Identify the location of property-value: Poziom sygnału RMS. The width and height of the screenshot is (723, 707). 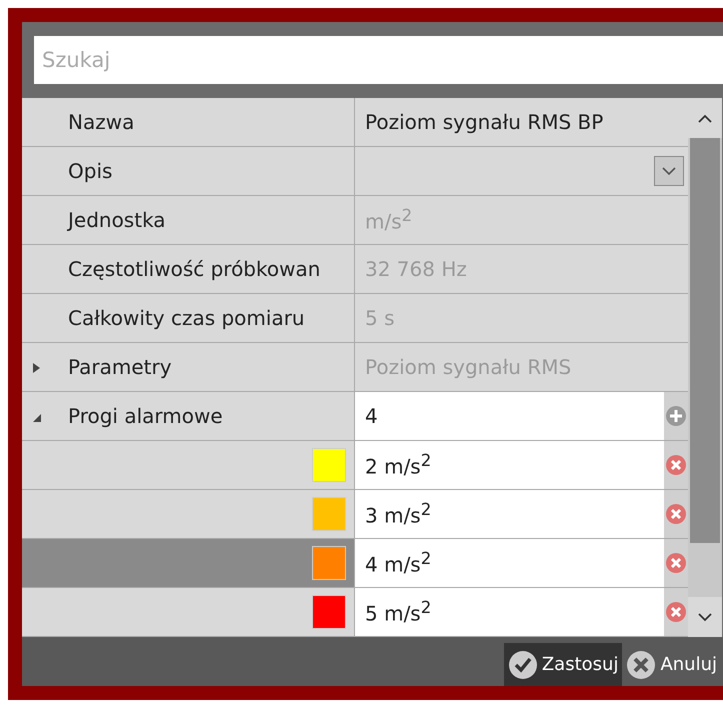
(468, 367).